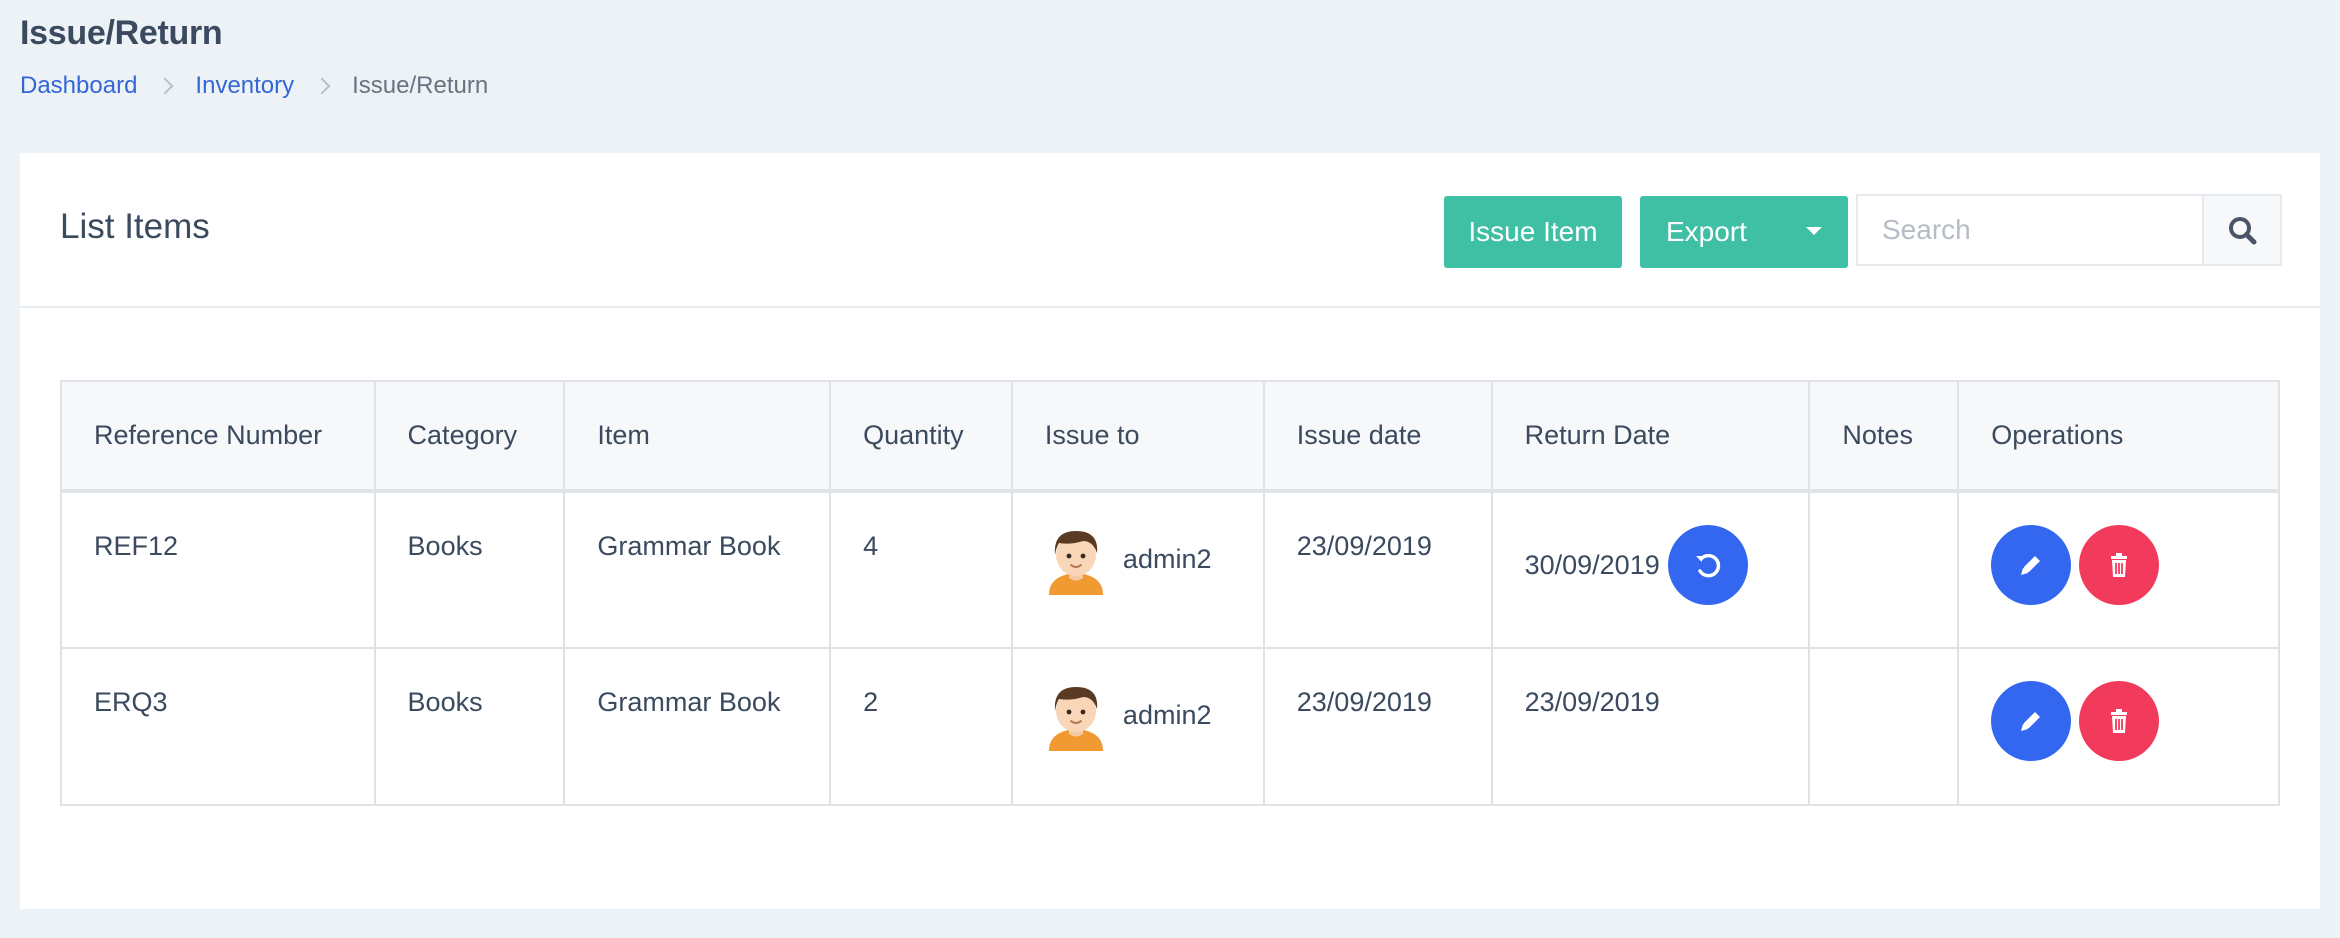  I want to click on page-title: Issue/Return, so click(121, 33).